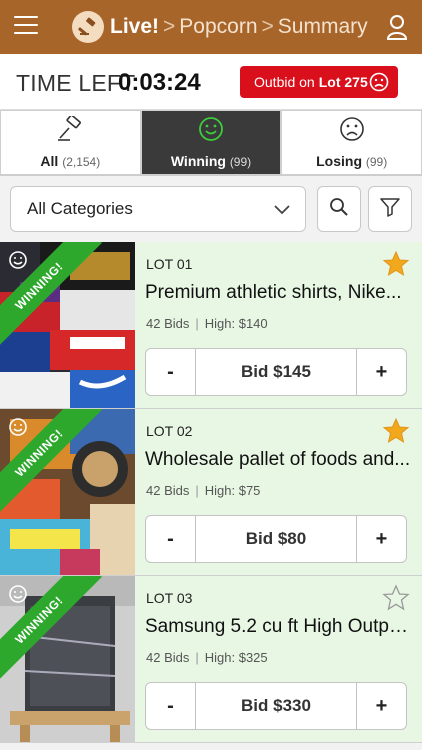 The width and height of the screenshot is (422, 750). I want to click on gavel-icon, so click(70, 130).